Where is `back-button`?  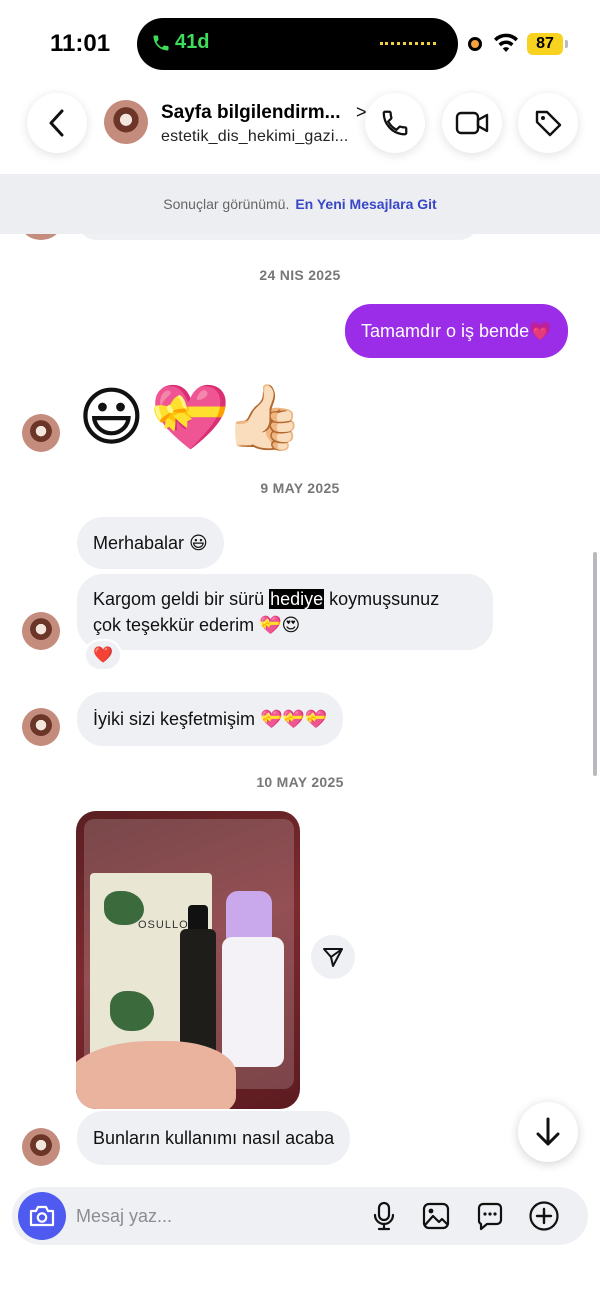
back-button is located at coordinates (57, 123).